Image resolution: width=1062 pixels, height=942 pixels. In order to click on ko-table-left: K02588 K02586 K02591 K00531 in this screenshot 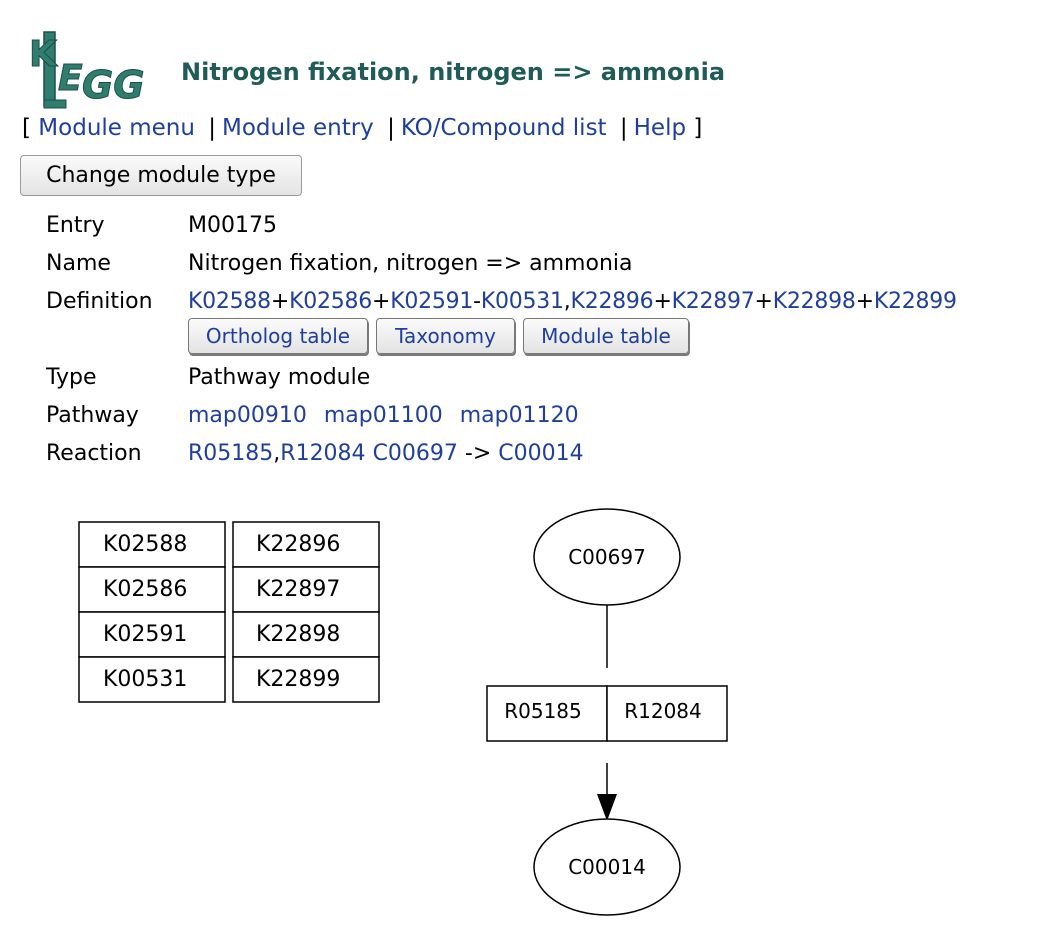, I will do `click(152, 612)`.